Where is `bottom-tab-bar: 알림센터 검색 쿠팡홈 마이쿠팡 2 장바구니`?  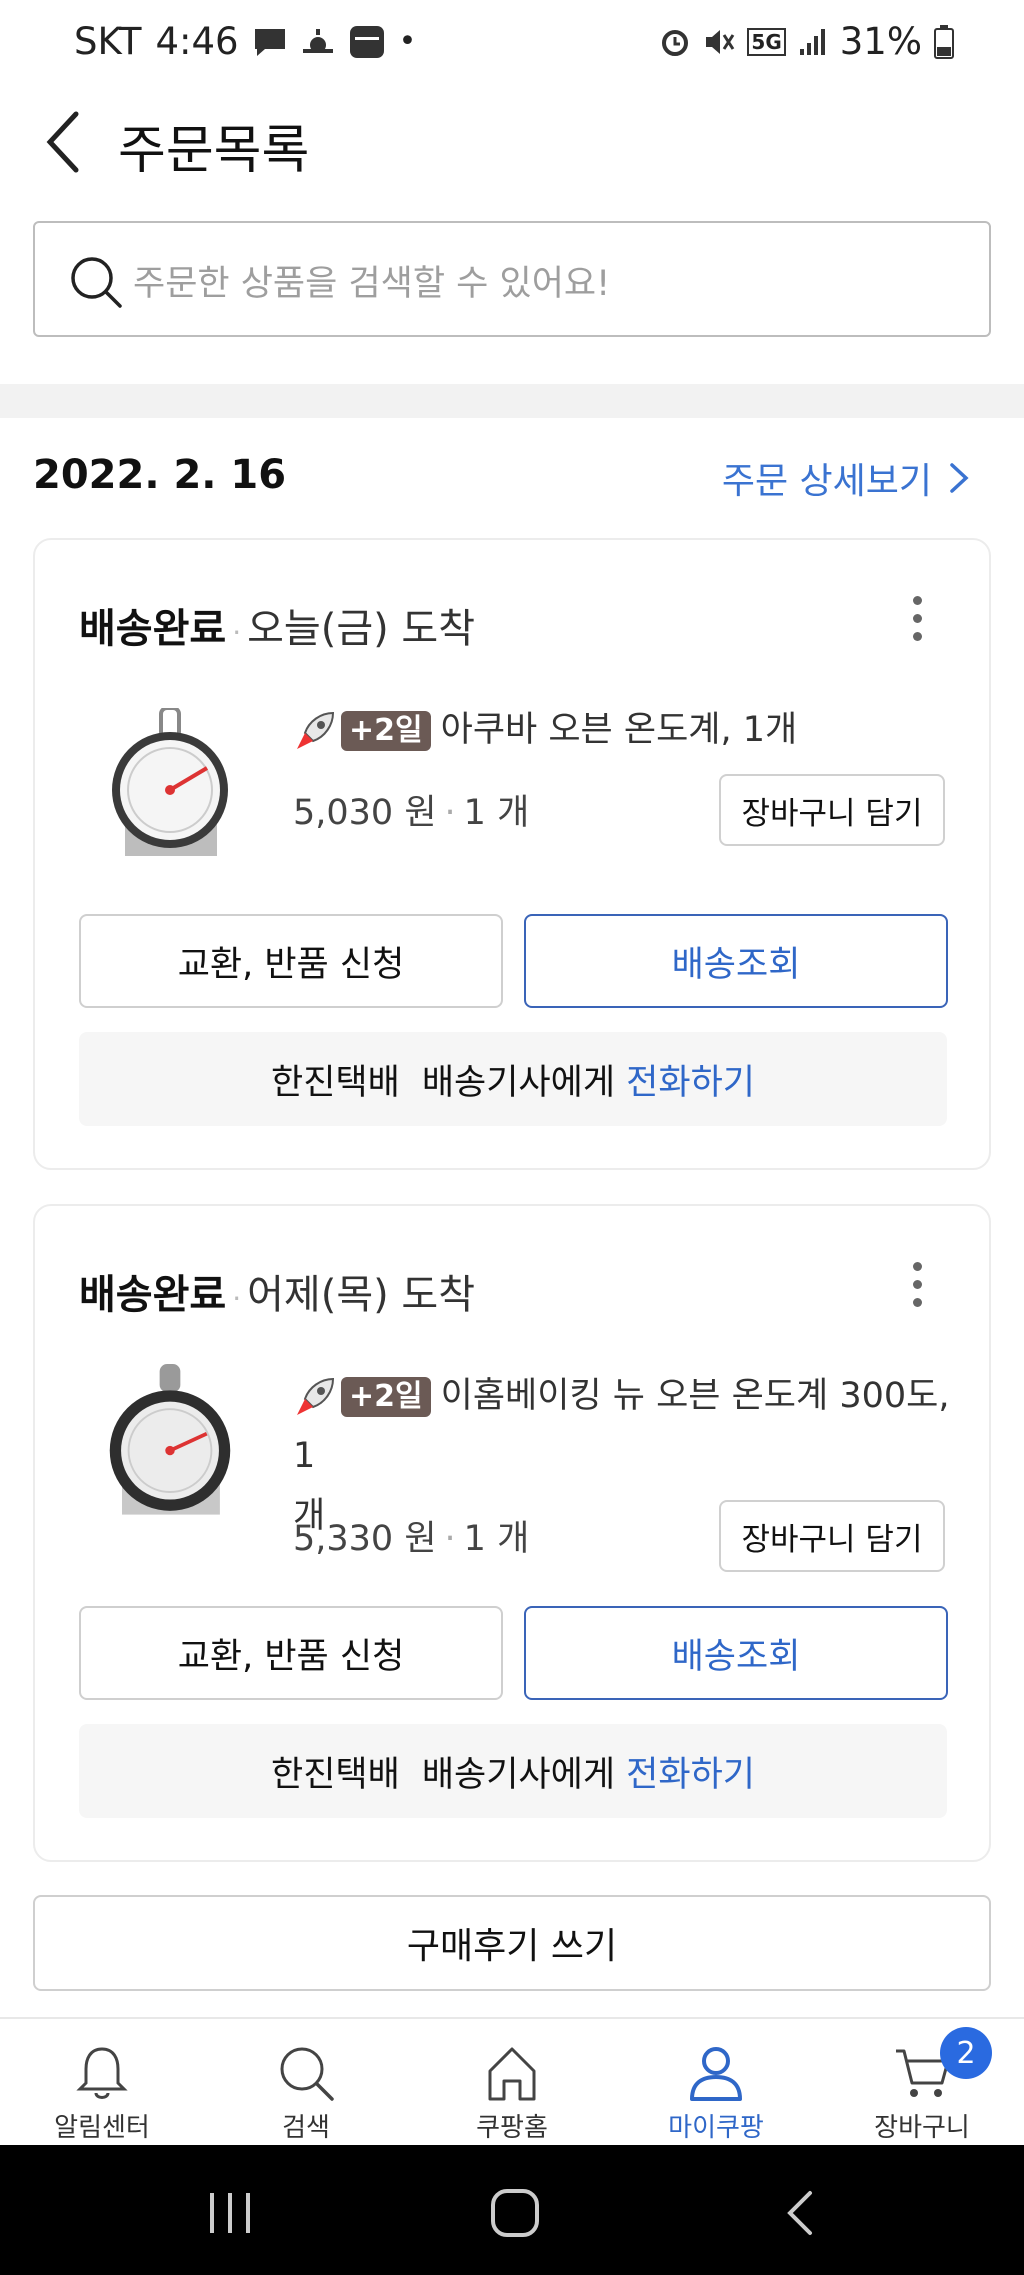 bottom-tab-bar: 알림센터 검색 쿠팡홈 마이쿠팡 2 장바구니 is located at coordinates (512, 2081).